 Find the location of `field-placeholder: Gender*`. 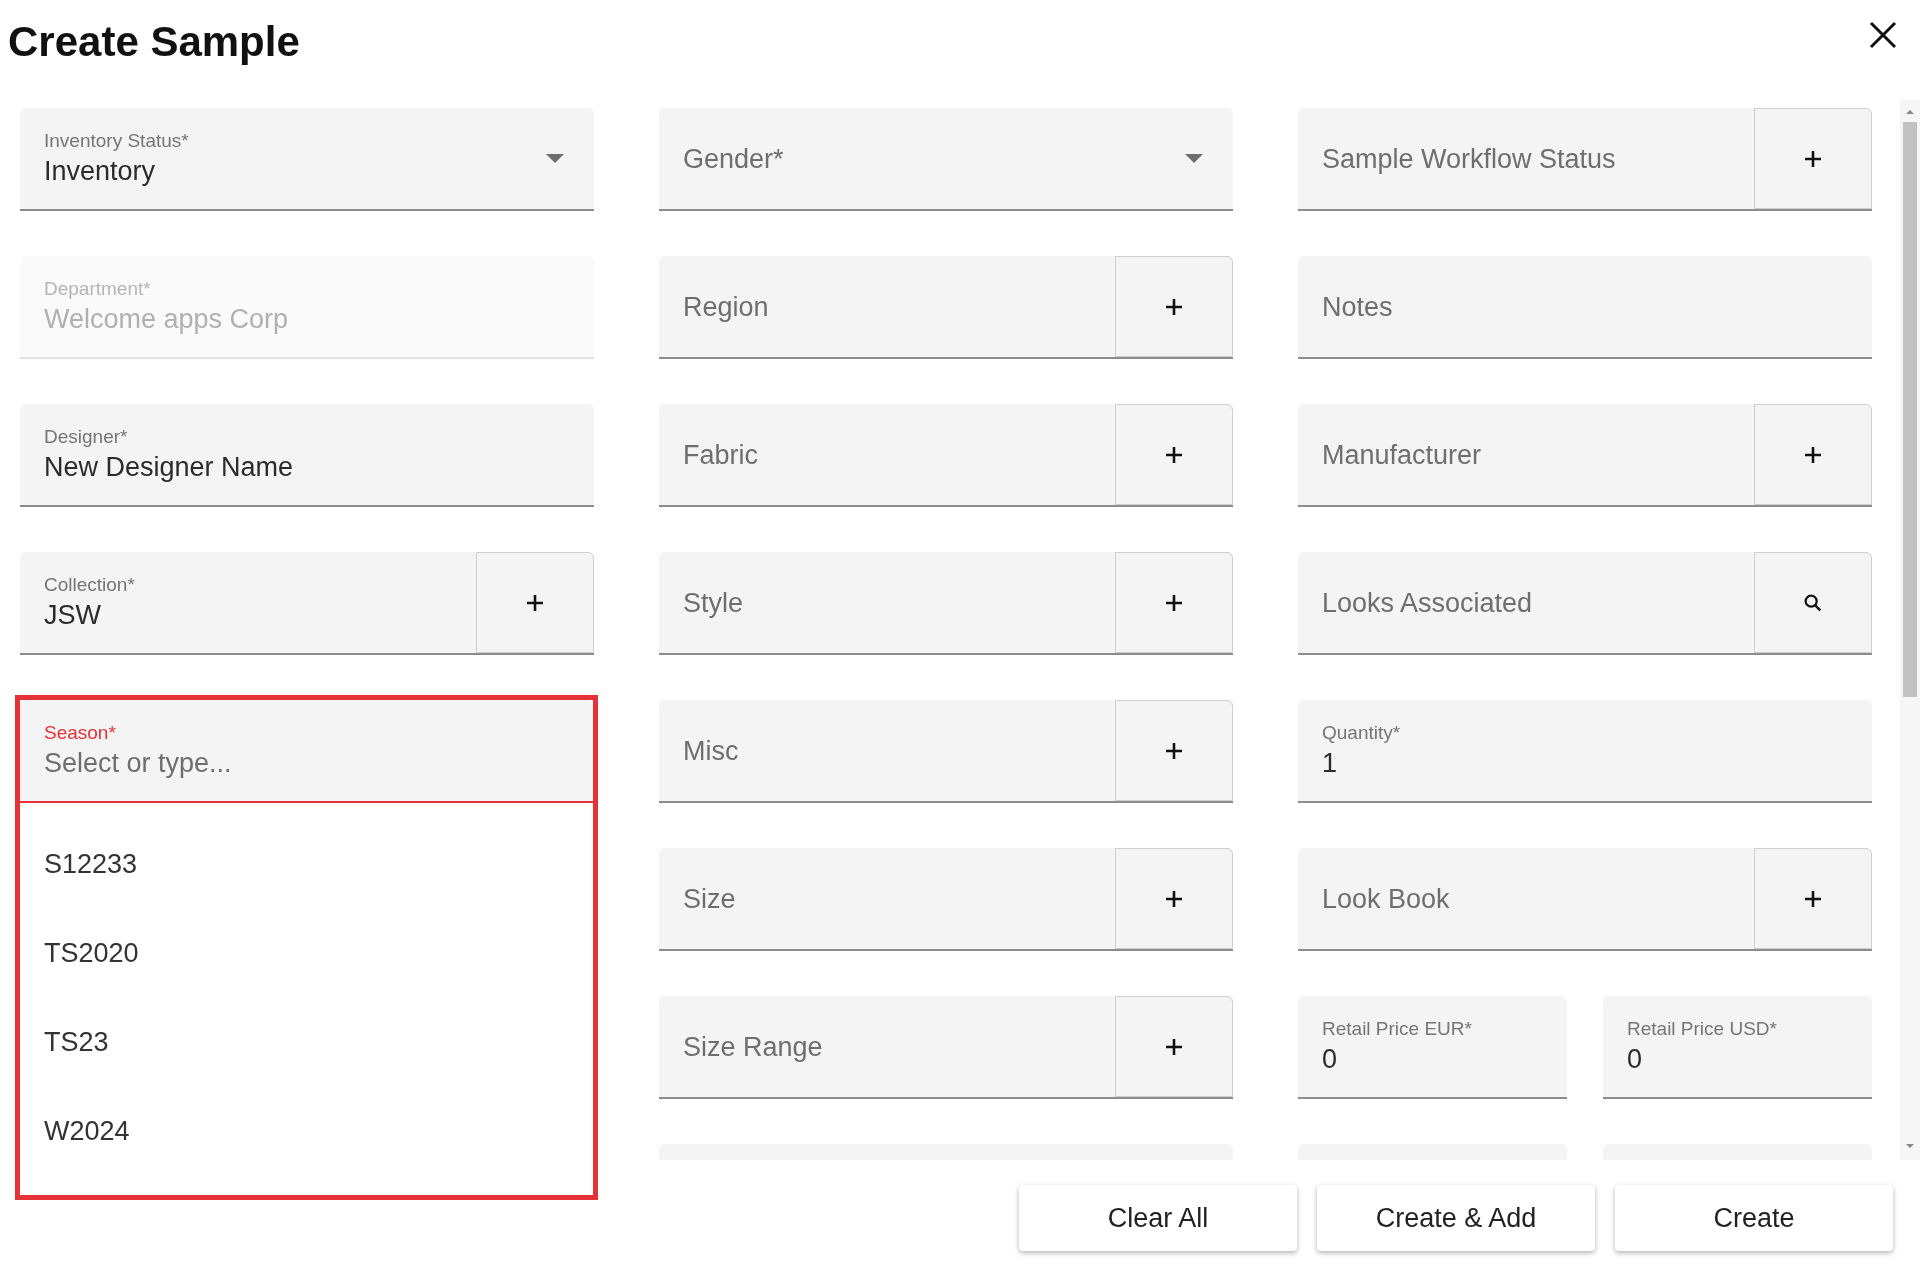

field-placeholder: Gender* is located at coordinates (734, 159).